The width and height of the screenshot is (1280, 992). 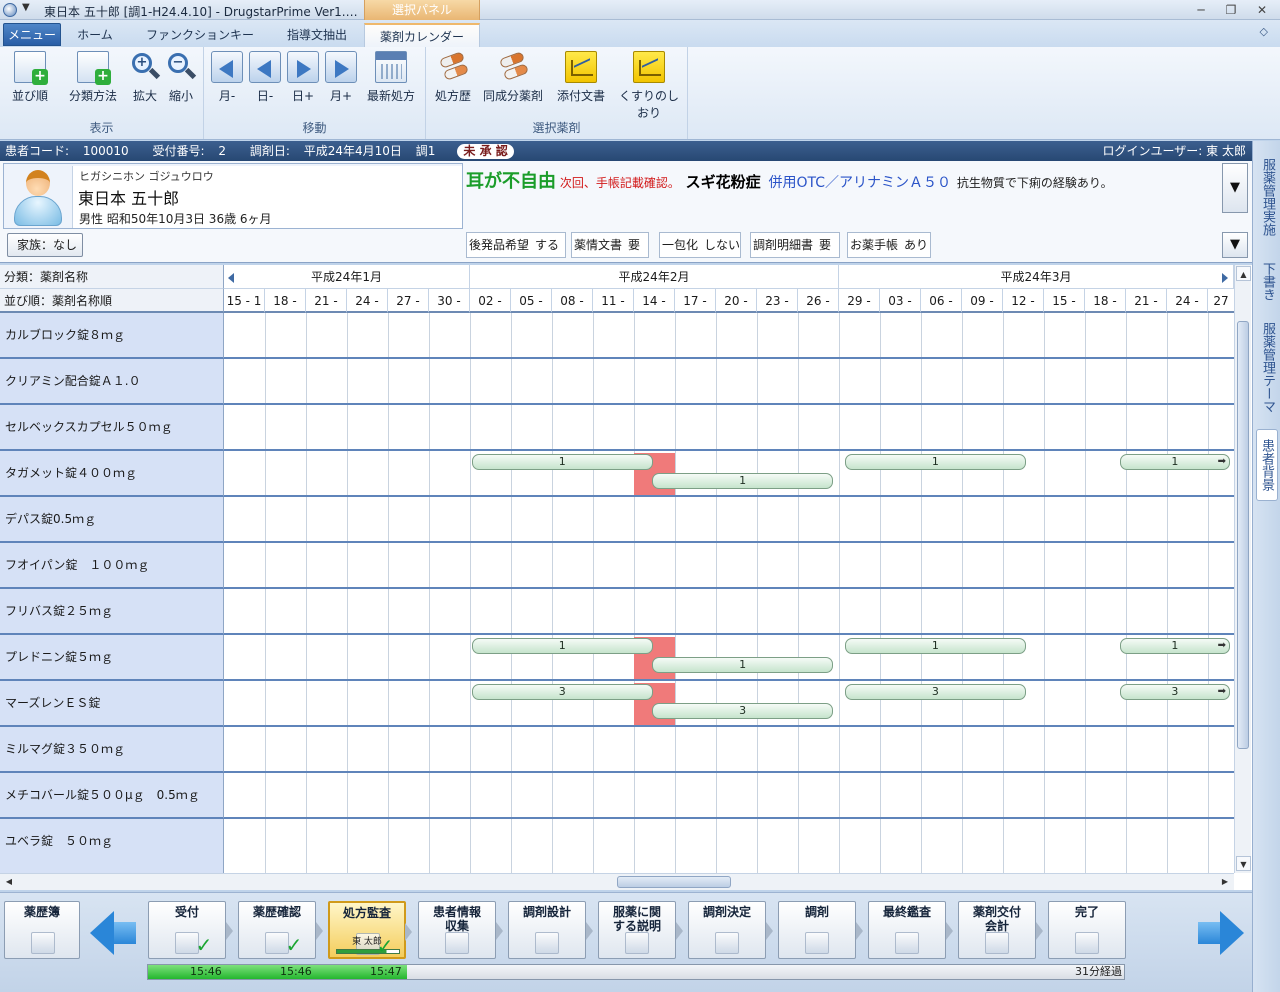 I want to click on same-ingredient-button: 同成分薬剤, so click(x=513, y=79).